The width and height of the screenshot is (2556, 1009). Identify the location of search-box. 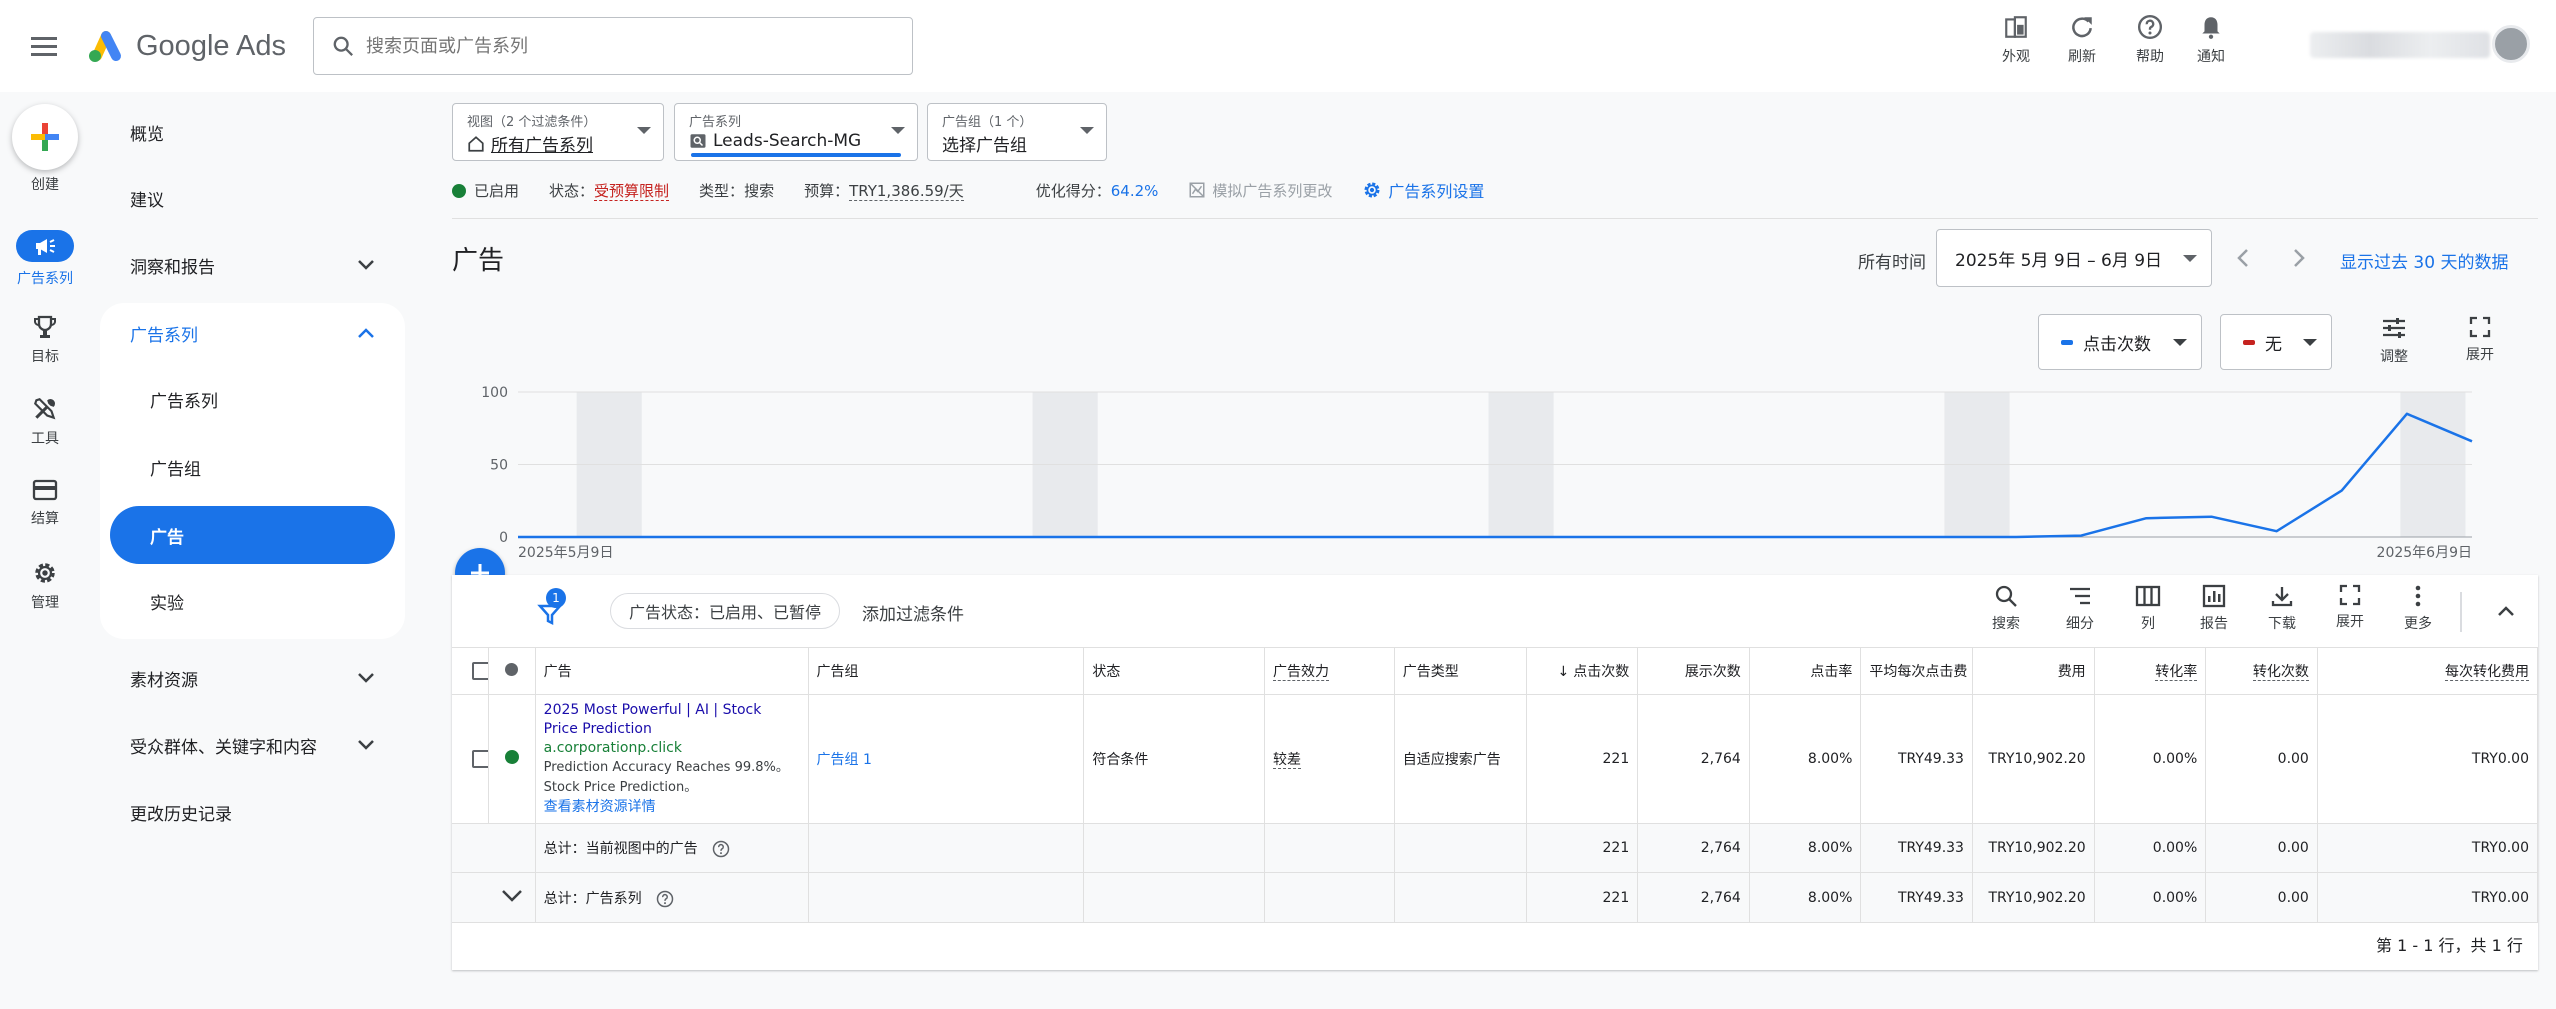
(613, 46).